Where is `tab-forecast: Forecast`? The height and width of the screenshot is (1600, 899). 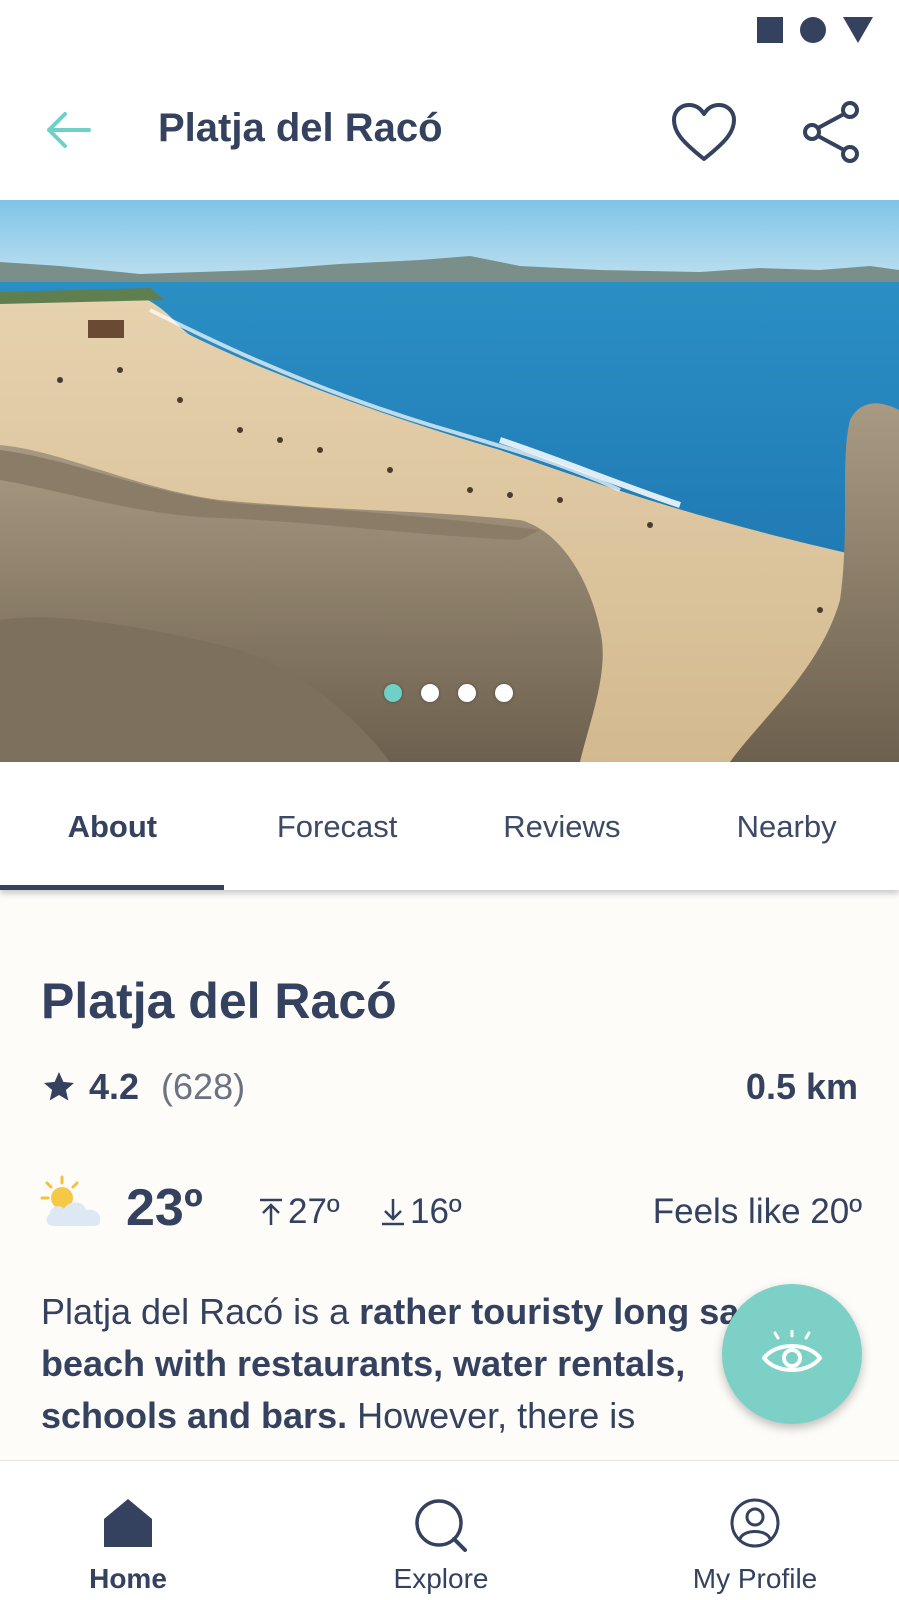
tab-forecast: Forecast is located at coordinates (337, 826).